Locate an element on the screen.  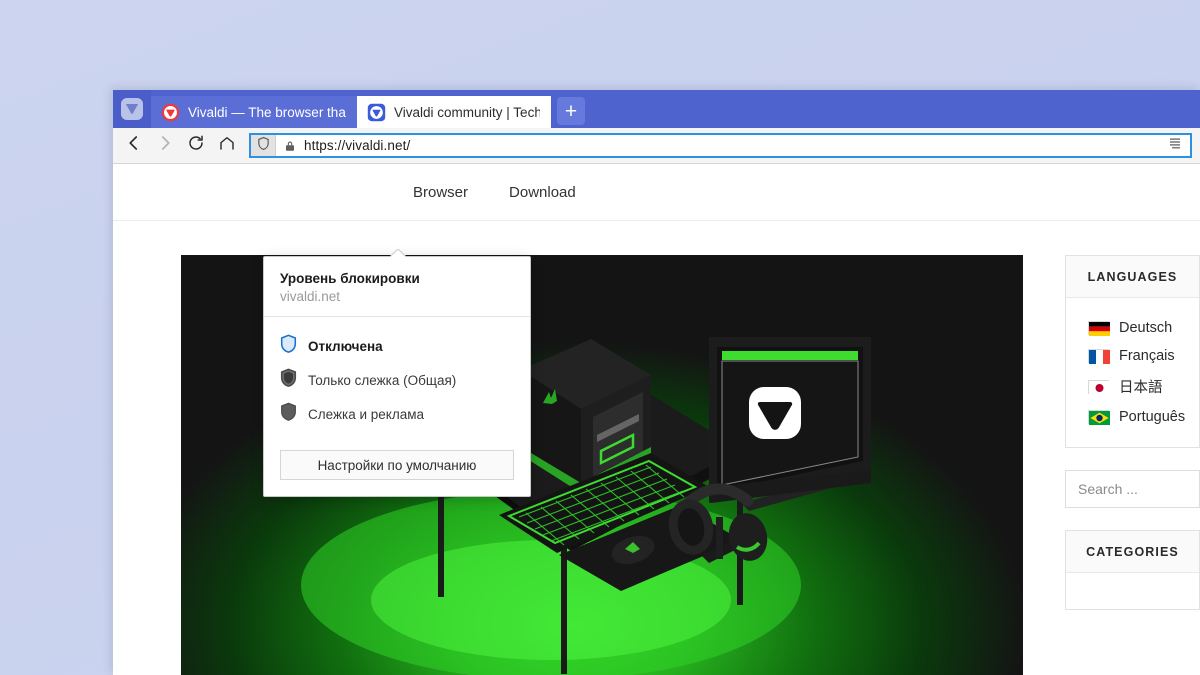
language-item-francais: Français is located at coordinates (1143, 356).